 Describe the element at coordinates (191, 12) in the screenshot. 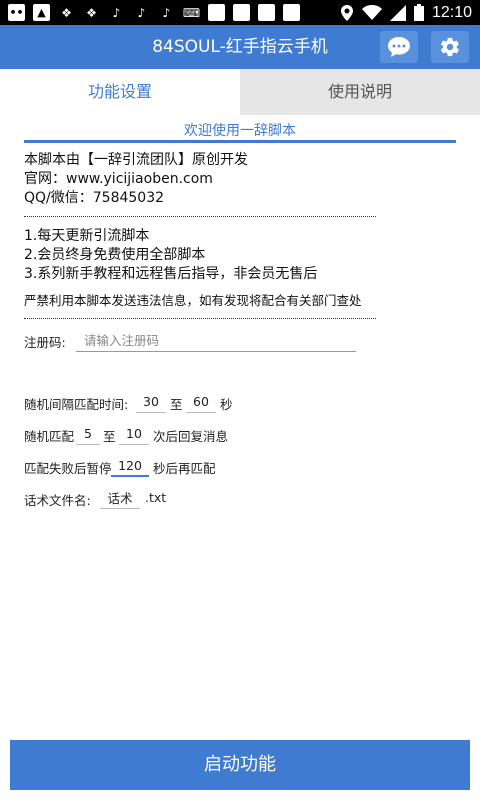

I see `keyboard-icon: ⌨` at that location.